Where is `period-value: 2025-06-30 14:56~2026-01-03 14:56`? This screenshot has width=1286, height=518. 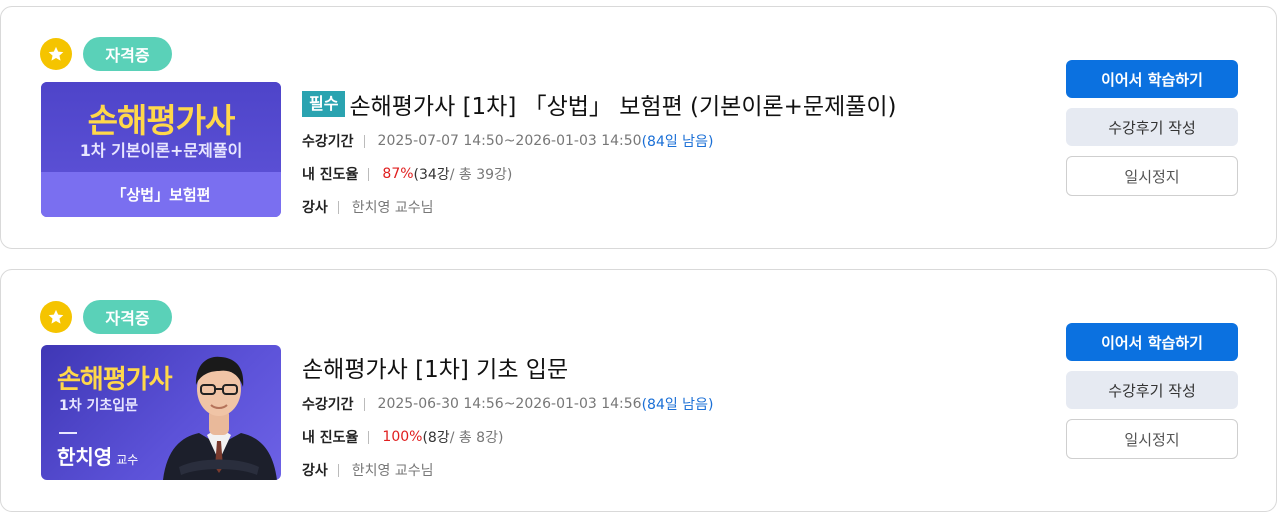 period-value: 2025-06-30 14:56~2026-01-03 14:56 is located at coordinates (509, 404).